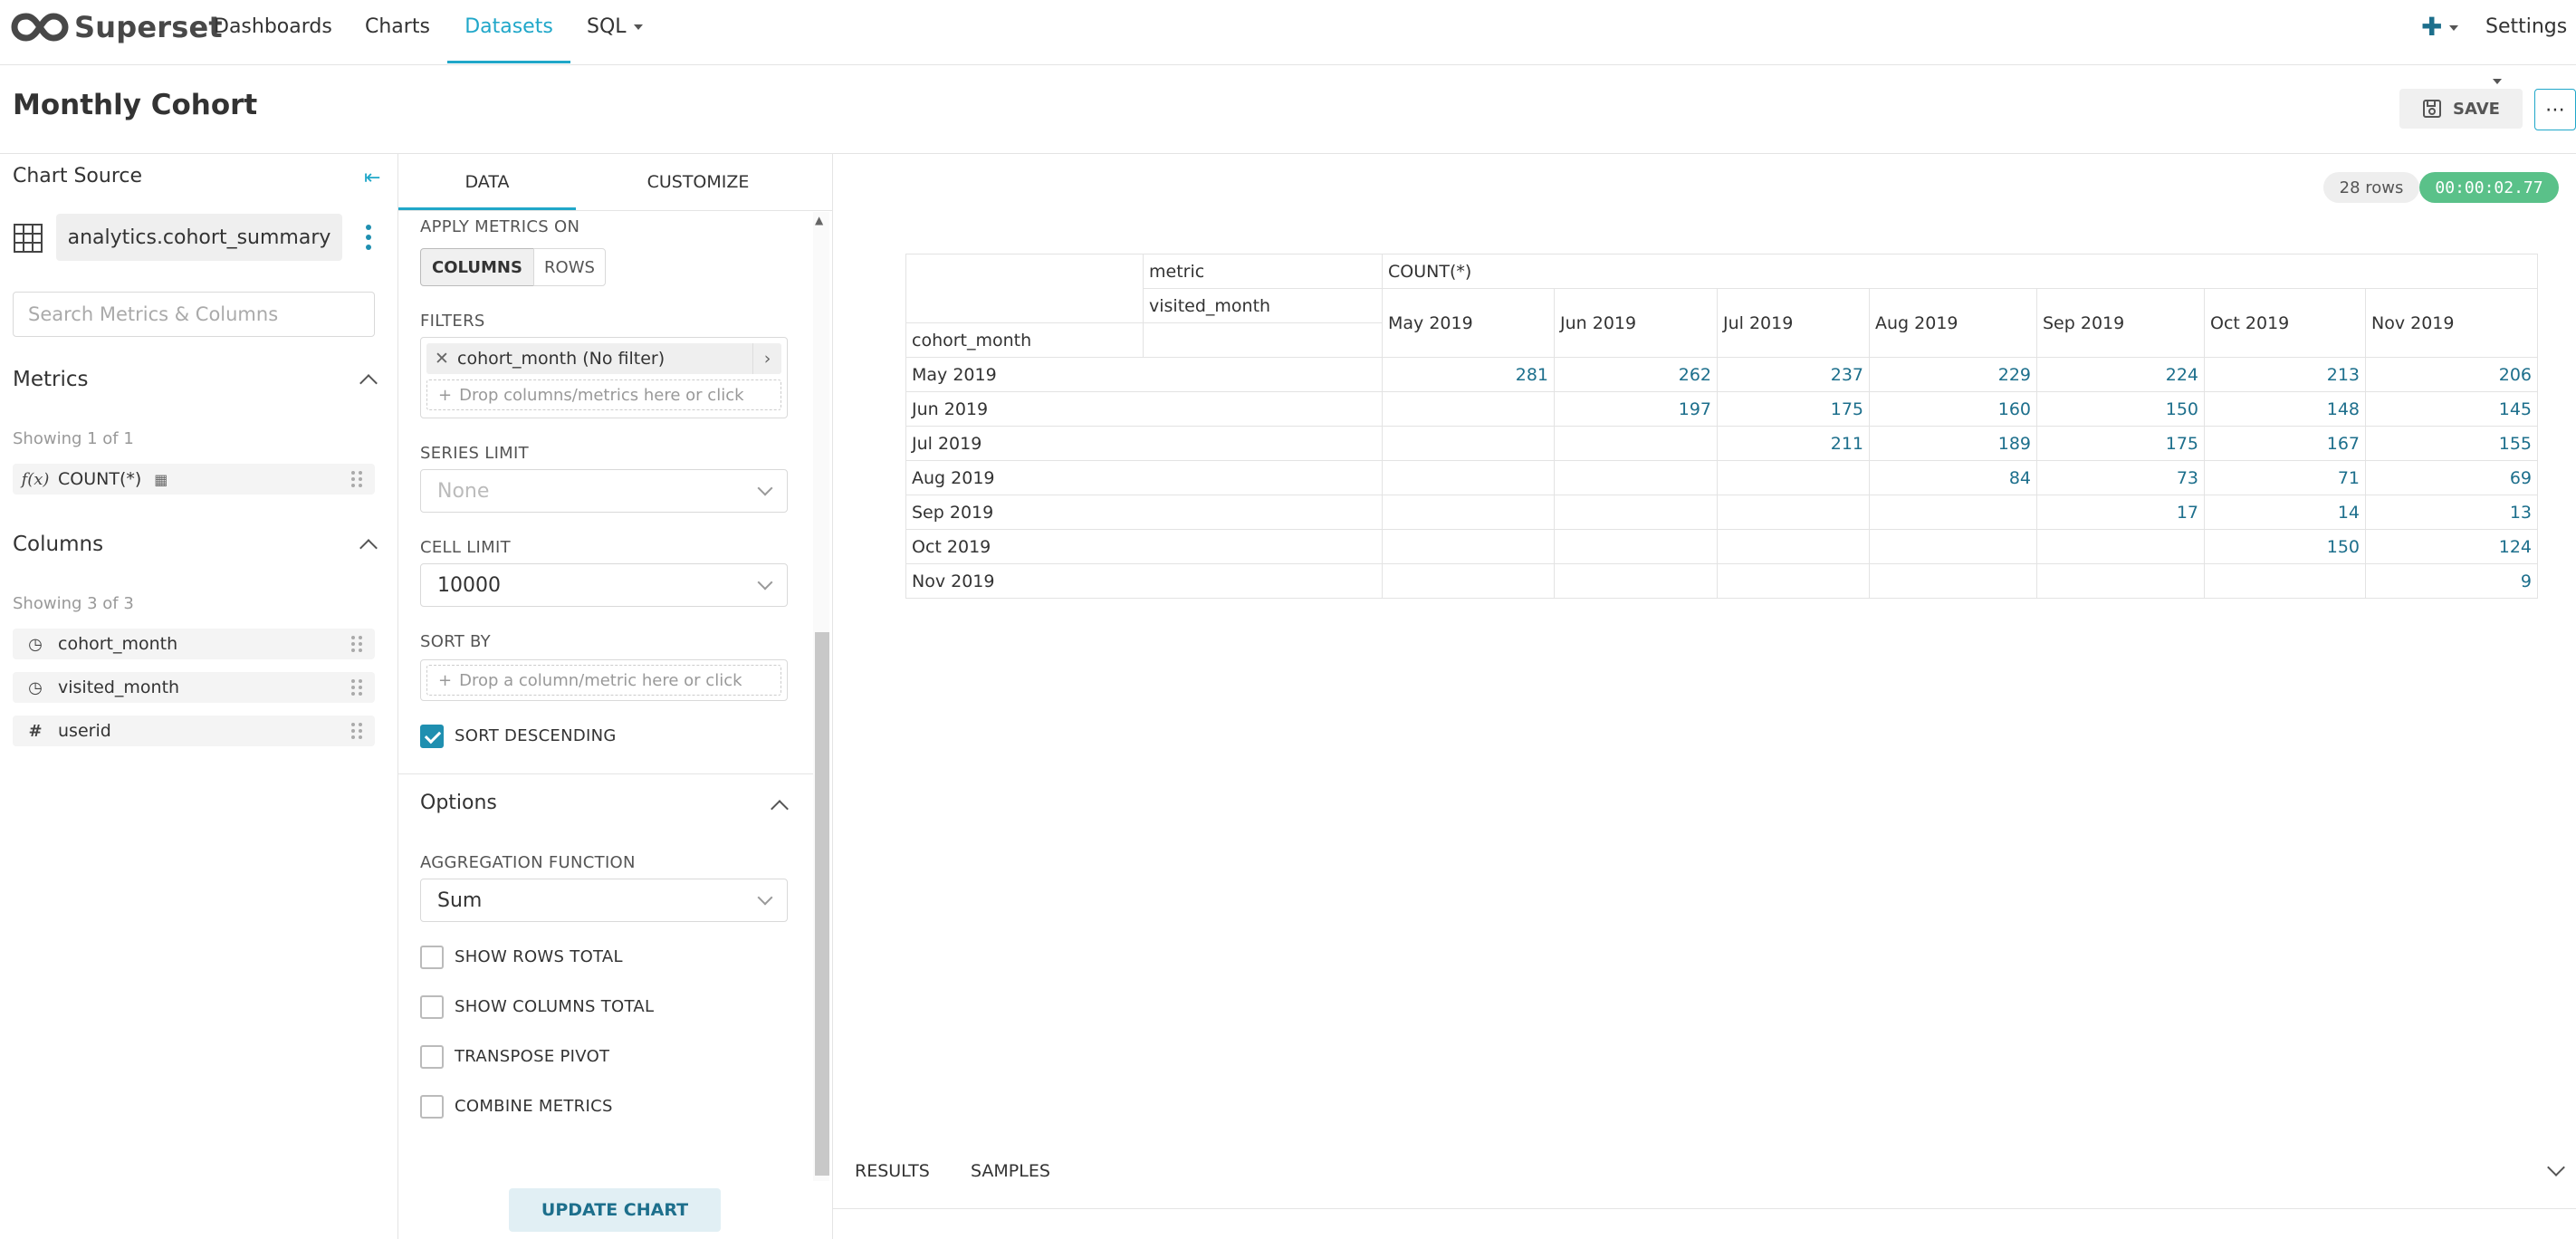 This screenshot has height=1239, width=2576. I want to click on scroll-up-icon: ▲, so click(819, 220).